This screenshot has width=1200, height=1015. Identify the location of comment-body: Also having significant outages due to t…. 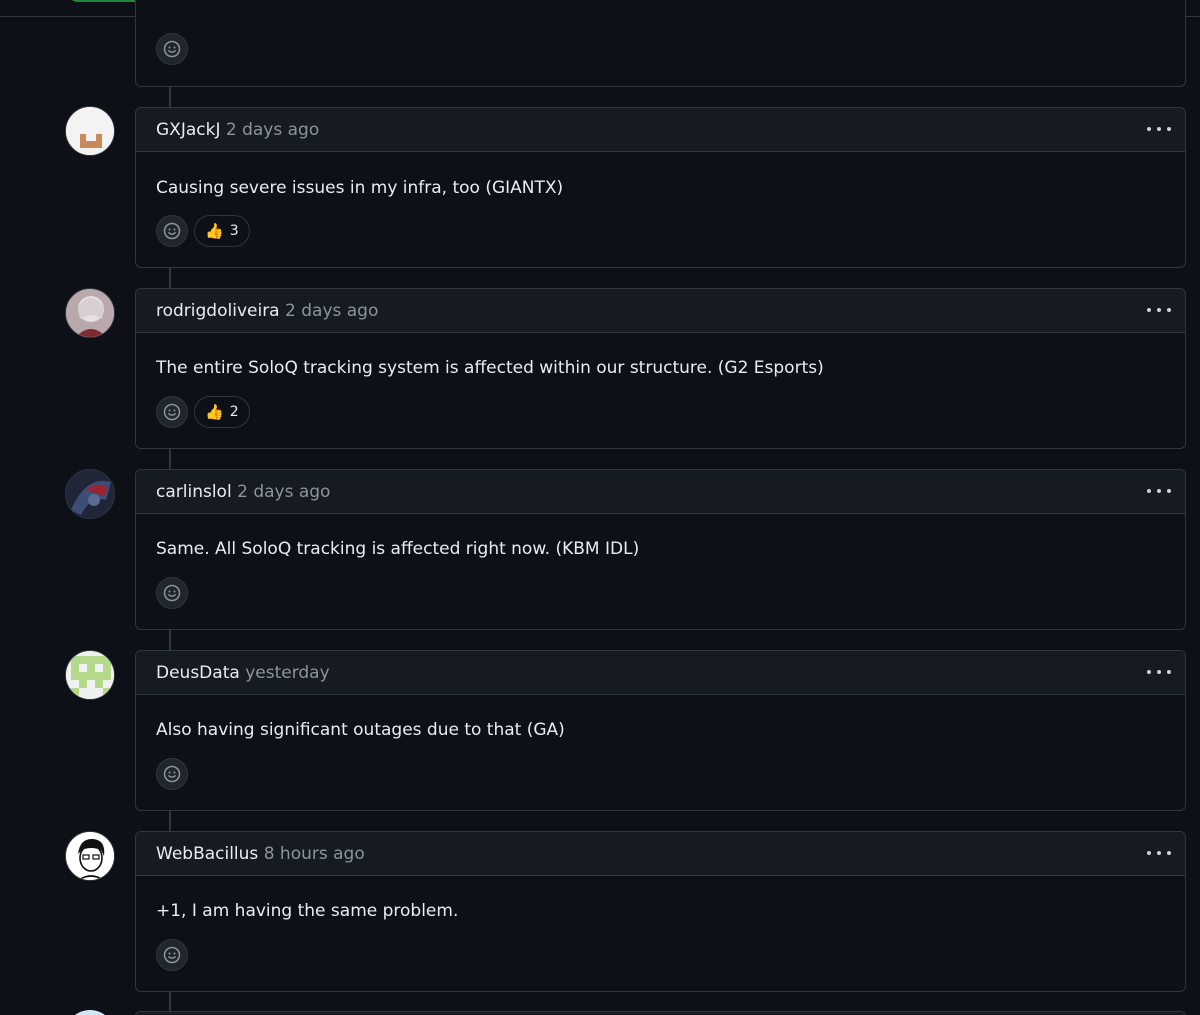
(360, 730).